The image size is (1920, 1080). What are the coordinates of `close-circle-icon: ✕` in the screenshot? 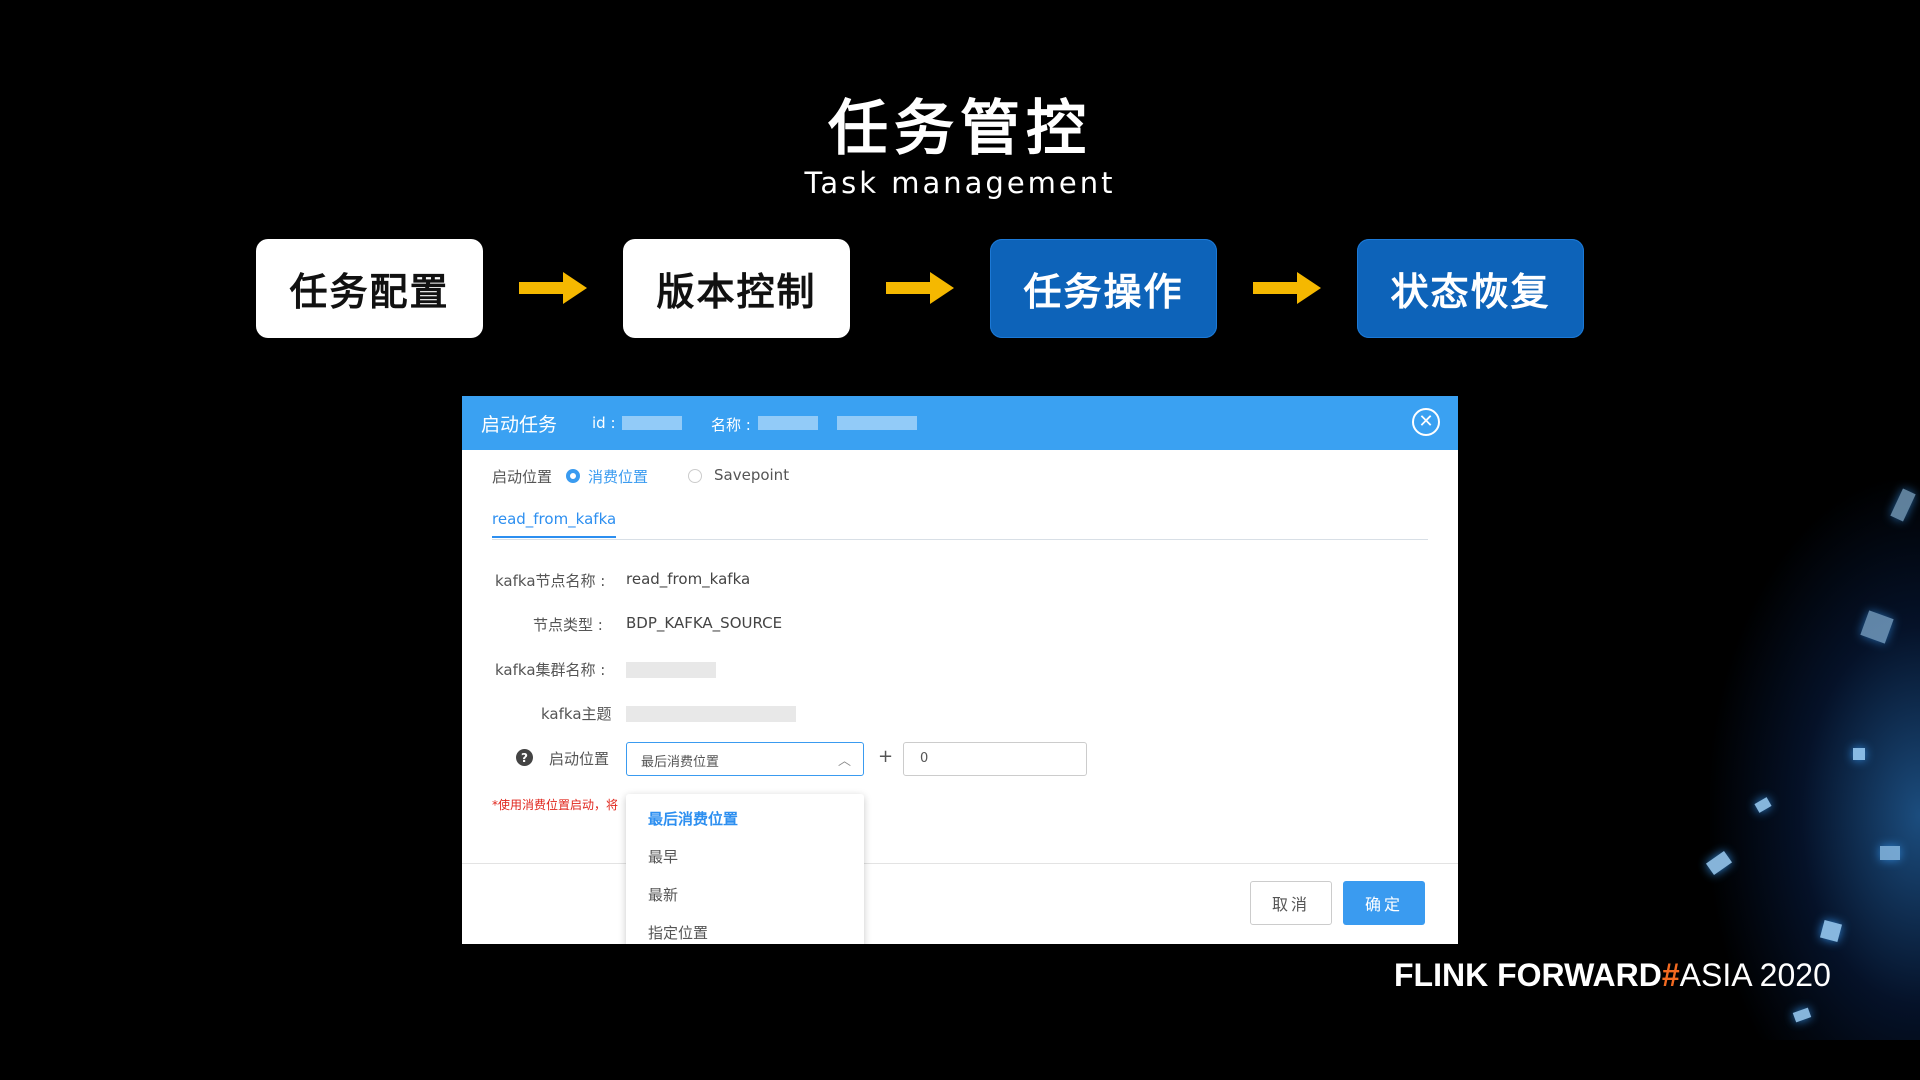 It's located at (1426, 422).